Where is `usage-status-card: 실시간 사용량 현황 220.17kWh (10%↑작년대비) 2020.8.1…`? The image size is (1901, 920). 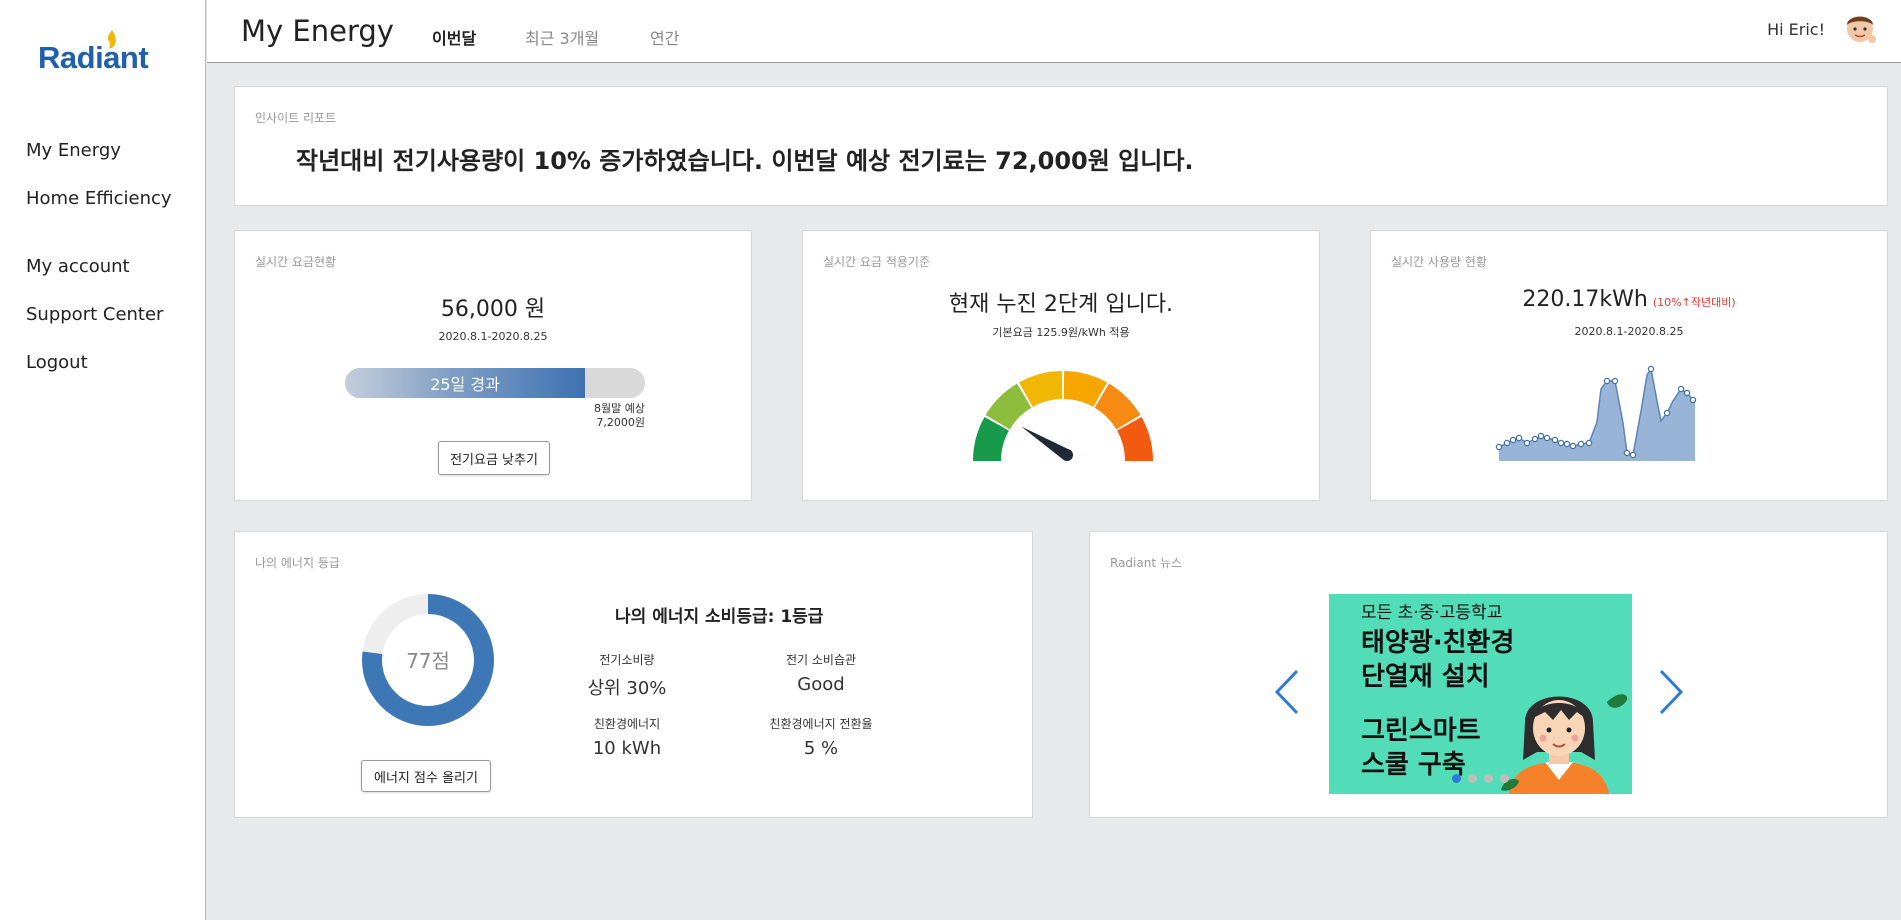 usage-status-card: 실시간 사용량 현황 220.17kWh (10%↑작년대비) 2020.8.1… is located at coordinates (1629, 365).